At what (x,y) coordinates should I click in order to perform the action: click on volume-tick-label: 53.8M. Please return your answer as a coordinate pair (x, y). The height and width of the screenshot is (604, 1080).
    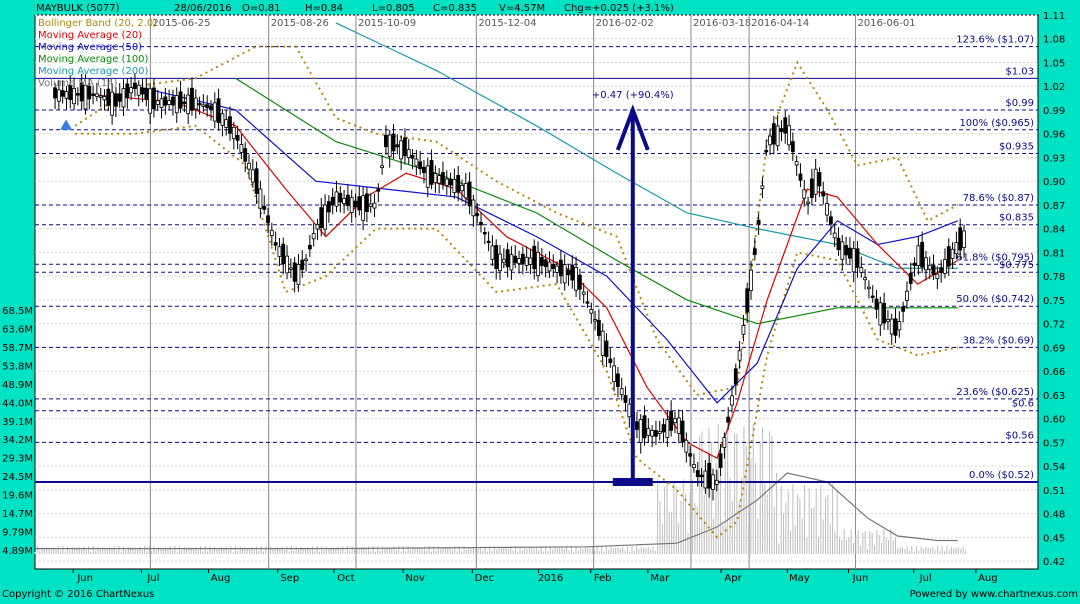
    Looking at the image, I should click on (17, 366).